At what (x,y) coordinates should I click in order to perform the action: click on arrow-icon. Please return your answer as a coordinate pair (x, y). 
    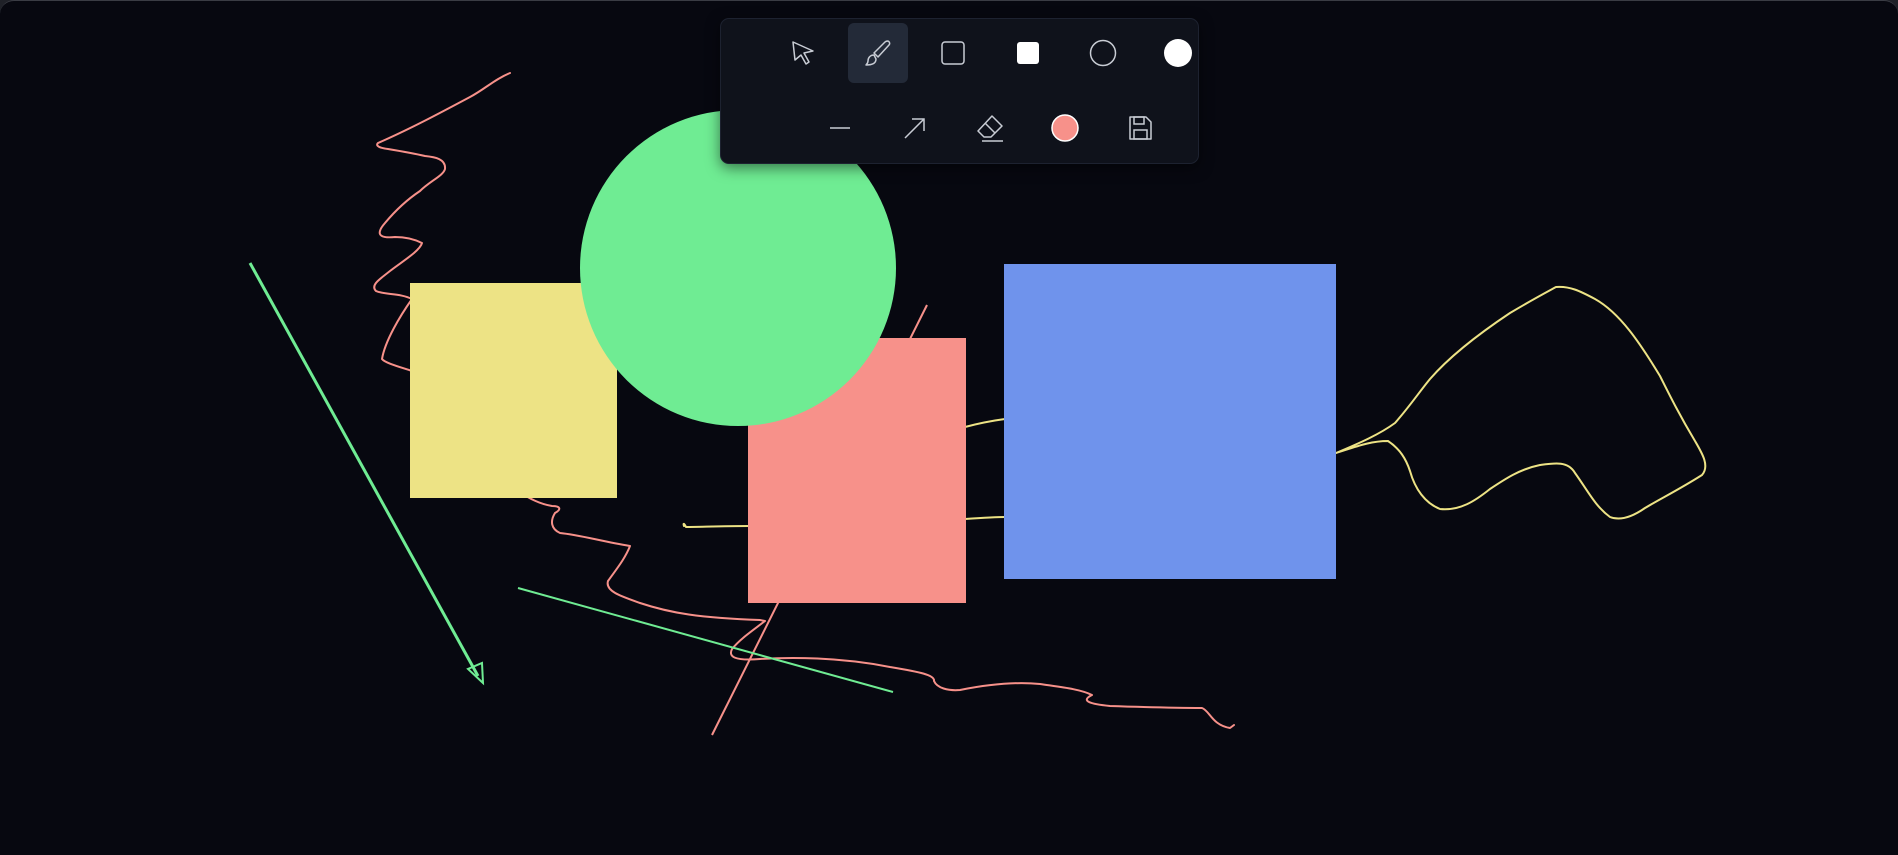
    Looking at the image, I should click on (914, 128).